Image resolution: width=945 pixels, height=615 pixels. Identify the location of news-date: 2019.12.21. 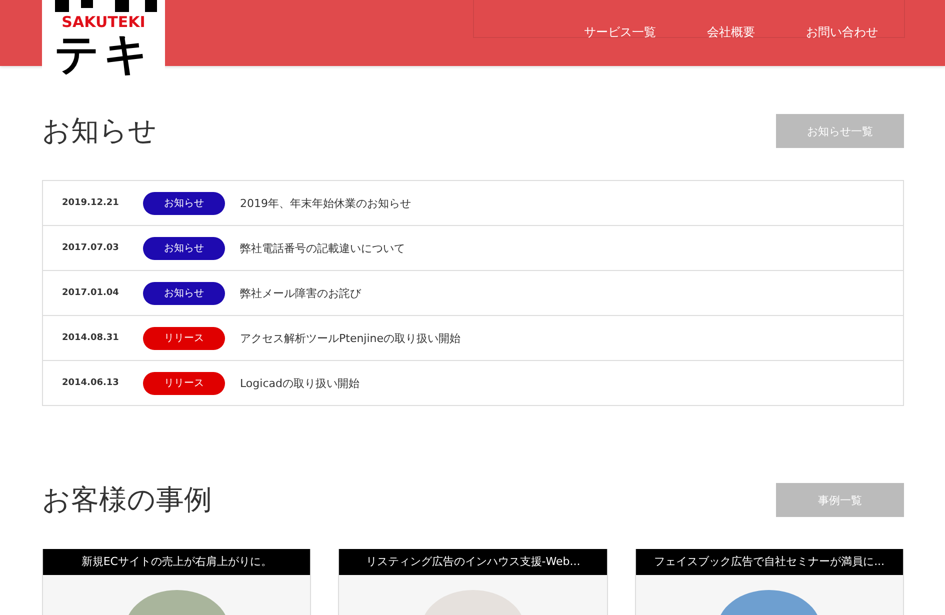
(90, 203).